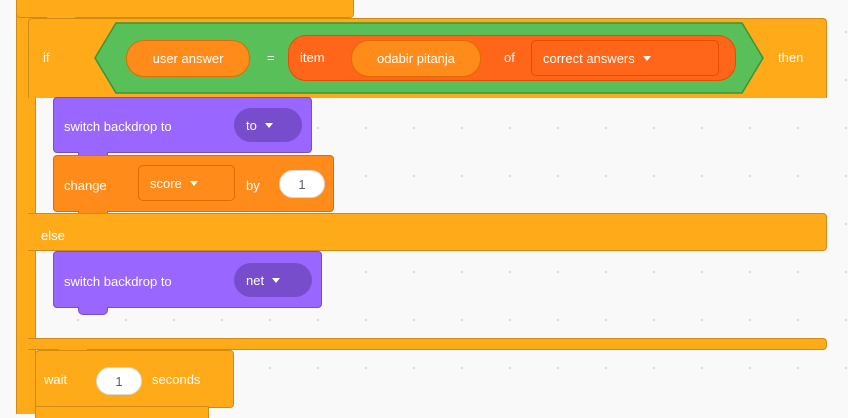  I want to click on equals-label: =, so click(271, 57).